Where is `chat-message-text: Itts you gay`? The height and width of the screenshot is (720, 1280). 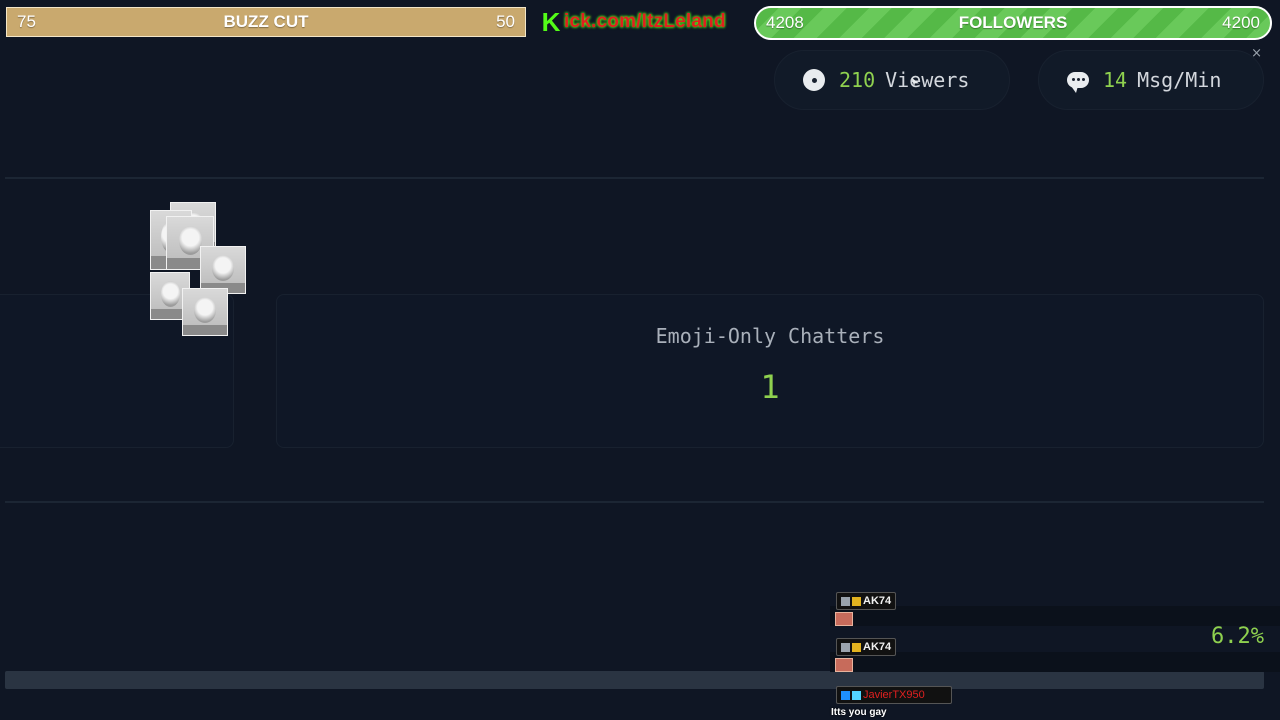 chat-message-text: Itts you gay is located at coordinates (859, 712).